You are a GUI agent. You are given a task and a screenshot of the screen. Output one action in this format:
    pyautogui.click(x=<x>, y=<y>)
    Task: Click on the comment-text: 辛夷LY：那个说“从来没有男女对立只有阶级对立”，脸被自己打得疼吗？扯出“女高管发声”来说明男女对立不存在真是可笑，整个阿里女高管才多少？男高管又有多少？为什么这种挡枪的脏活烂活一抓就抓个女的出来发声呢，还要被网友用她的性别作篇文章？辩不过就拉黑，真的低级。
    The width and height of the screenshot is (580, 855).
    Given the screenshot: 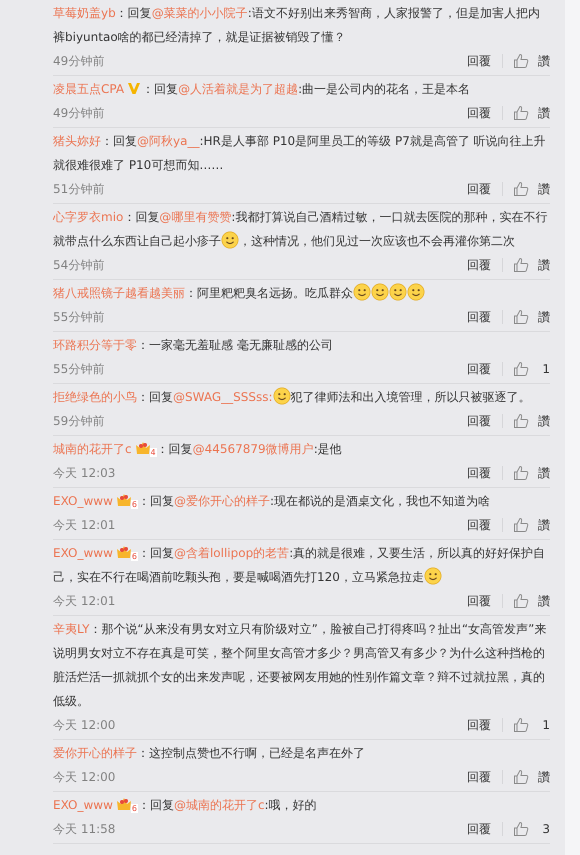 What is the action you would take?
    pyautogui.click(x=300, y=665)
    